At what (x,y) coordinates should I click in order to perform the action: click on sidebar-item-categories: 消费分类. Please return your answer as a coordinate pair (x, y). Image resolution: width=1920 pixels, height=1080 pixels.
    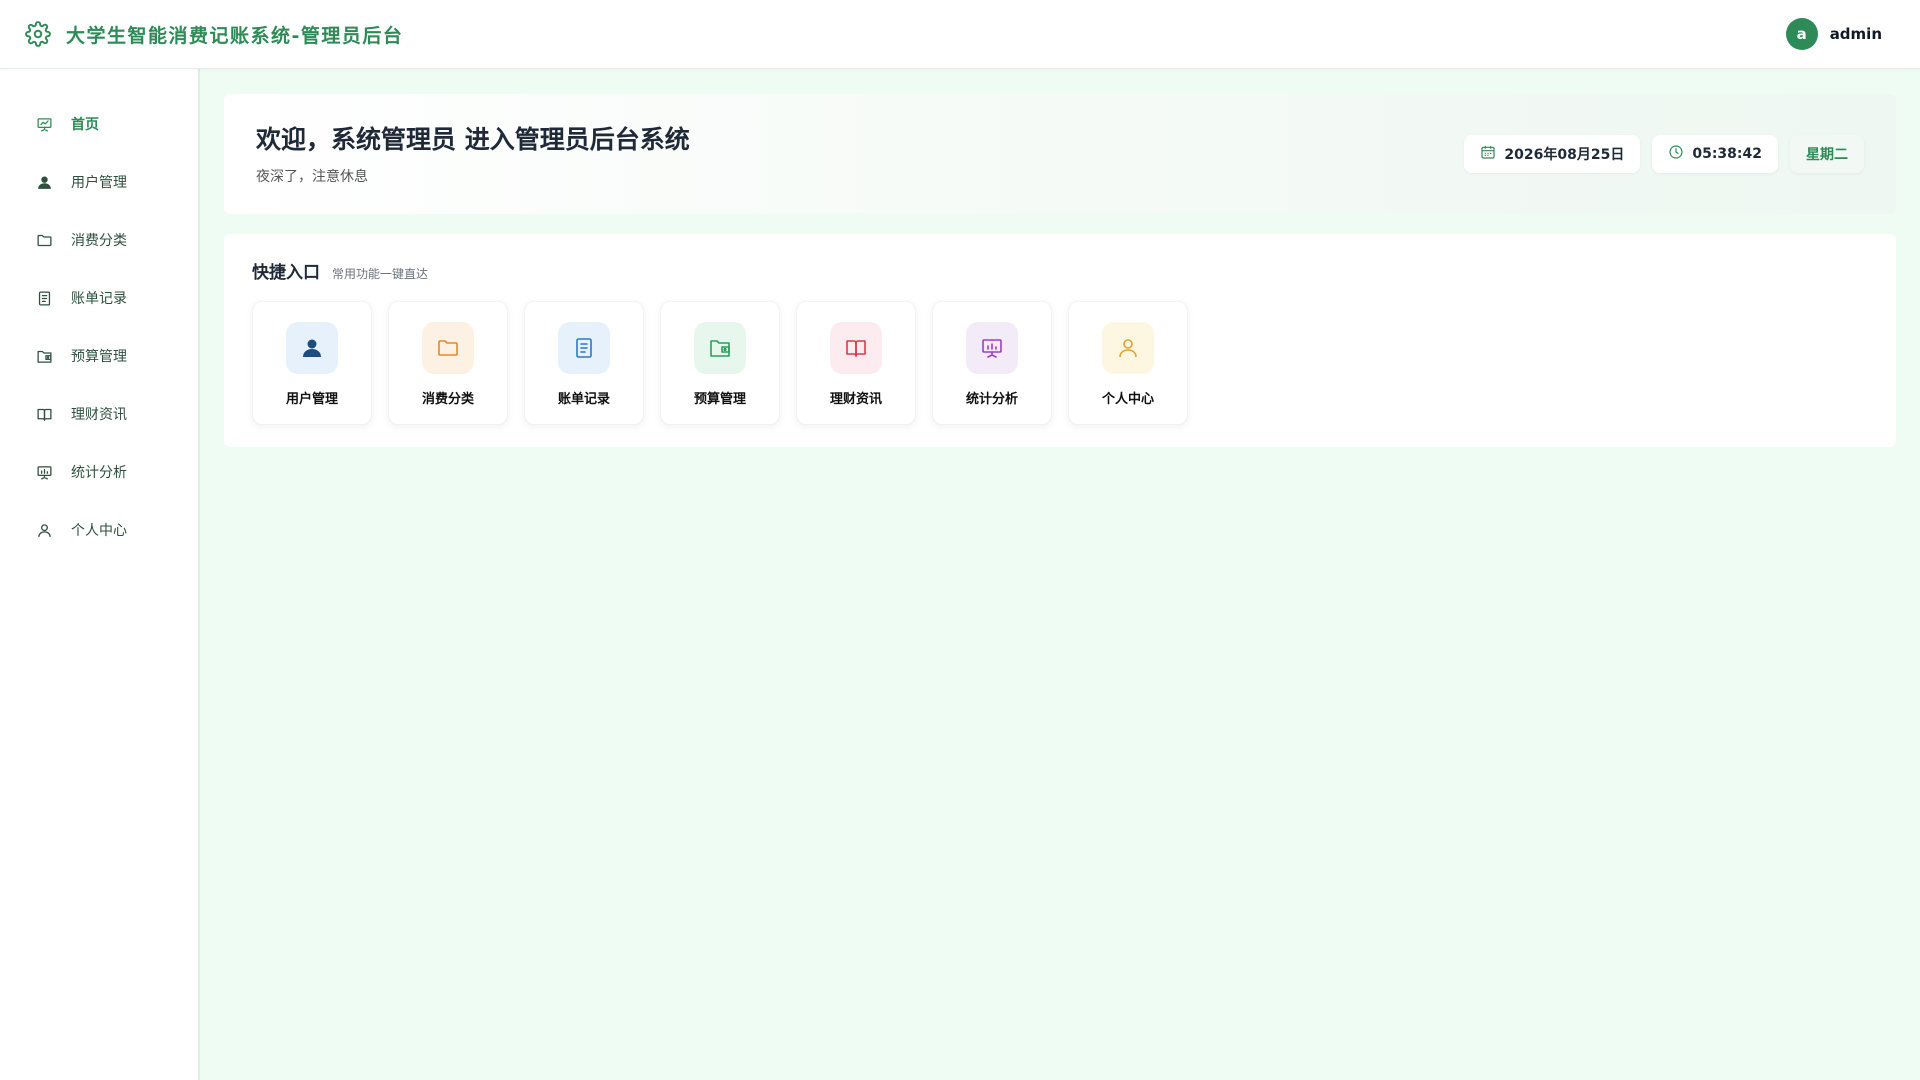
    Looking at the image, I should click on (99, 240).